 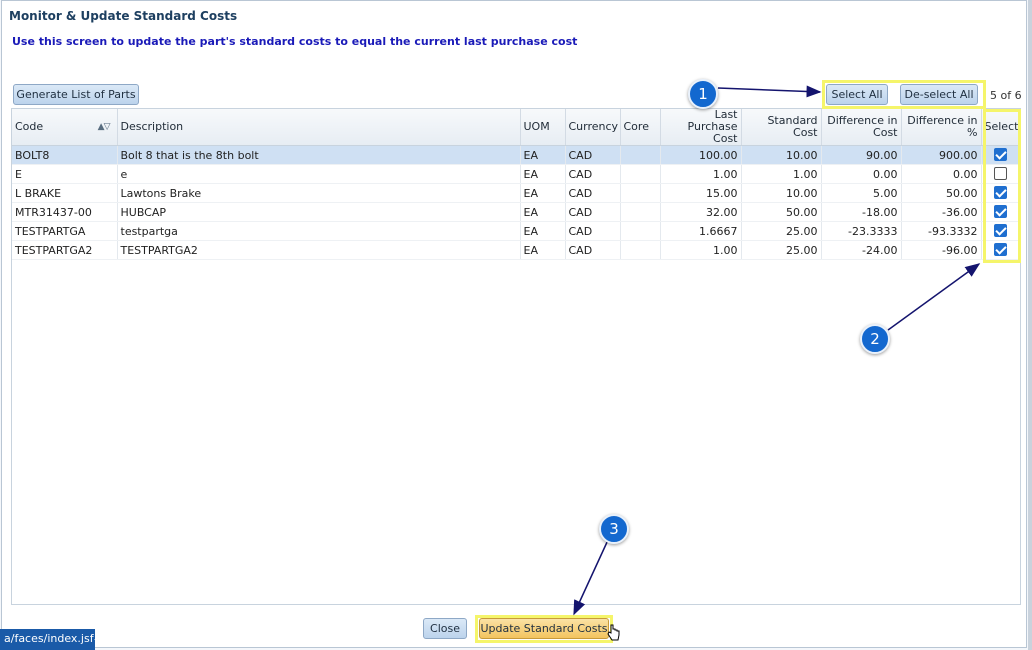 What do you see at coordinates (613, 632) in the screenshot?
I see `hand-pointer-icon` at bounding box center [613, 632].